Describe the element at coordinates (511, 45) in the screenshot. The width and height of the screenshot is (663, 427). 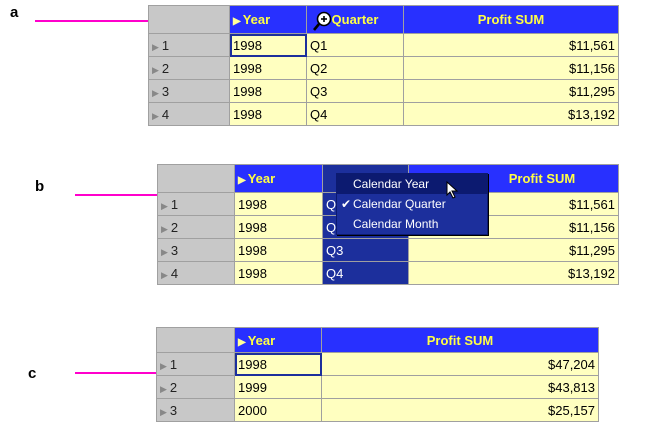
I see `cell-profit: $11,561` at that location.